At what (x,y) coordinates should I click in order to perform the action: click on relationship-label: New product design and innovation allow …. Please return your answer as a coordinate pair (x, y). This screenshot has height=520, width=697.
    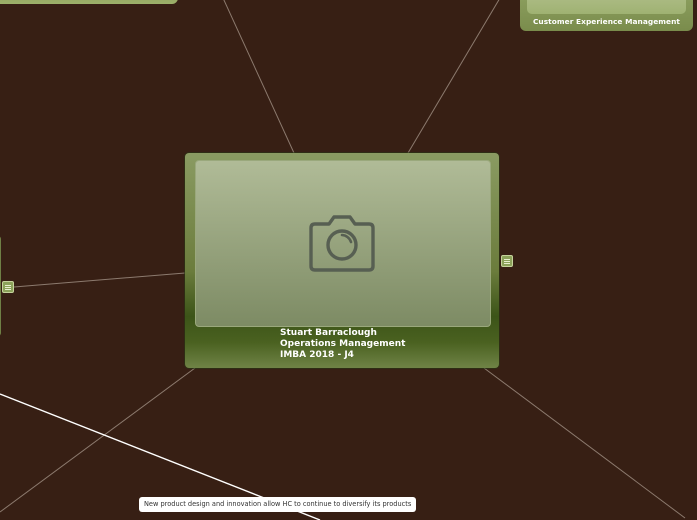
    Looking at the image, I should click on (278, 504).